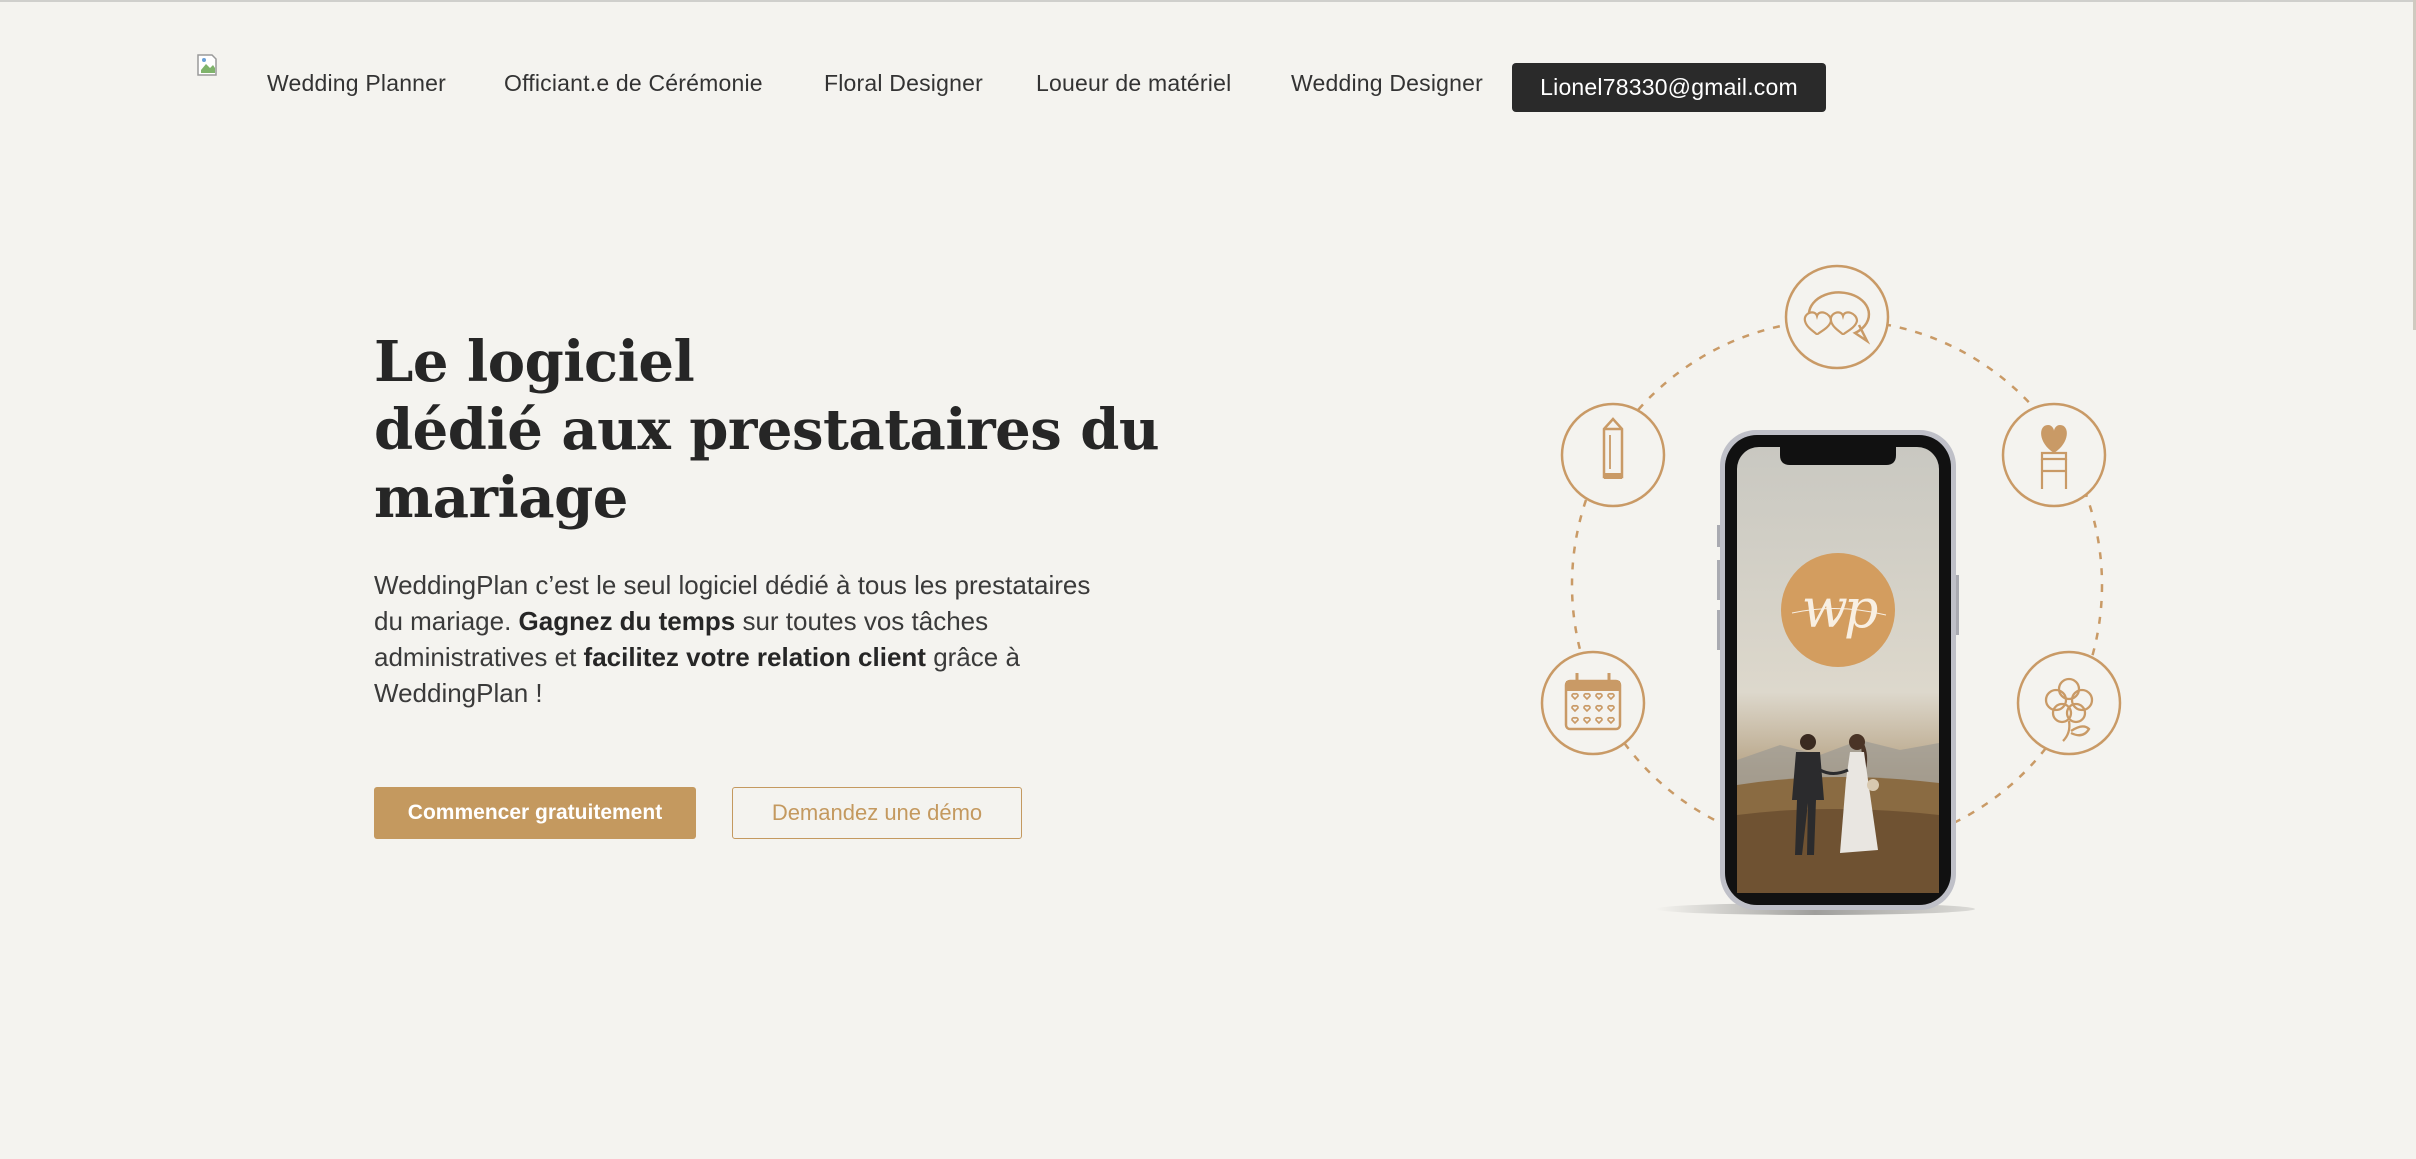  Describe the element at coordinates (1387, 83) in the screenshot. I see `nav-wedding-designer: Wedding Designer` at that location.